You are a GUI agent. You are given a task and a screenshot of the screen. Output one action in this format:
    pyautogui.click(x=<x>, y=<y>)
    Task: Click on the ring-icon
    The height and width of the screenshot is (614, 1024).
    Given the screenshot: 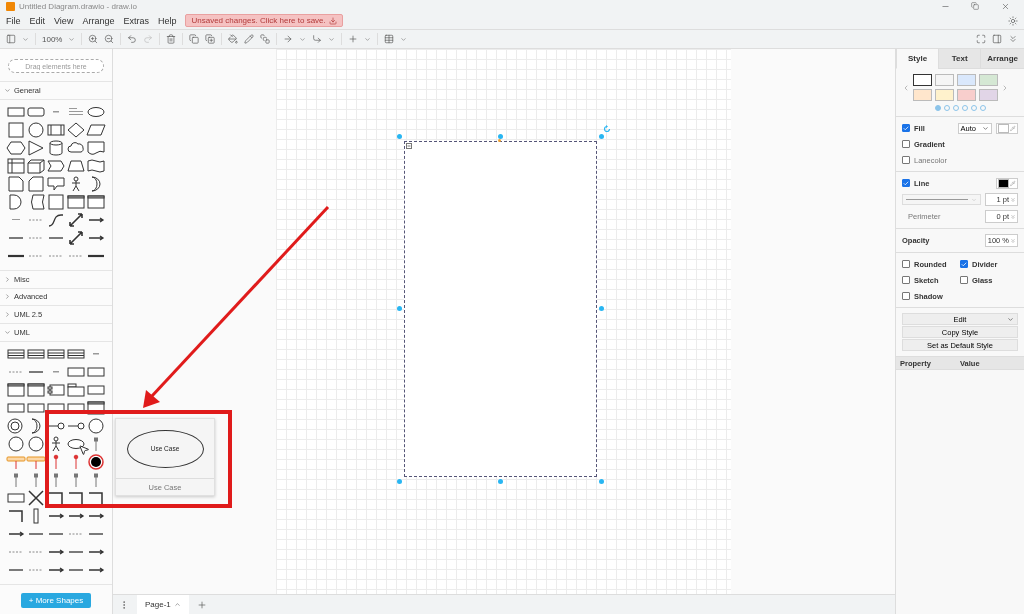 What is the action you would take?
    pyautogui.click(x=16, y=426)
    